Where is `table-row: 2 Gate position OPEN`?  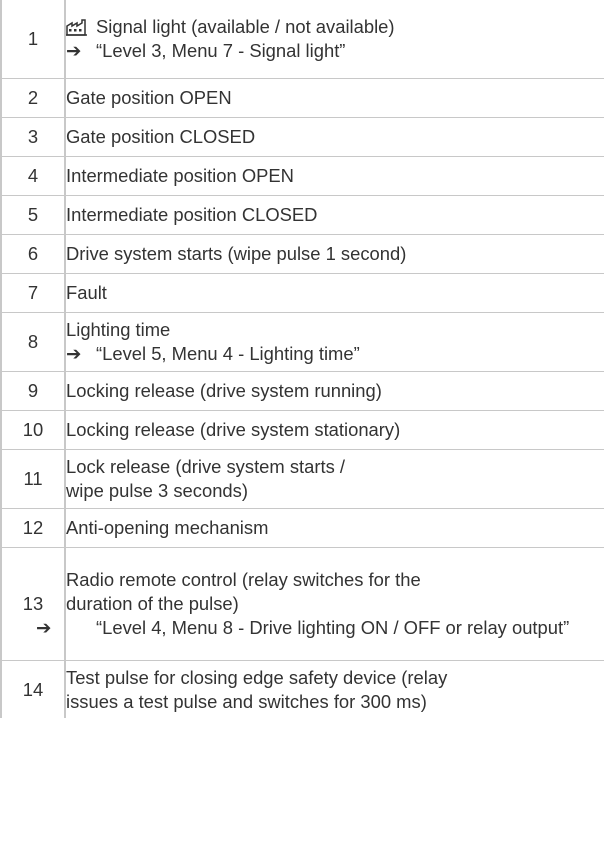
table-row: 2 Gate position OPEN is located at coordinates (302, 98).